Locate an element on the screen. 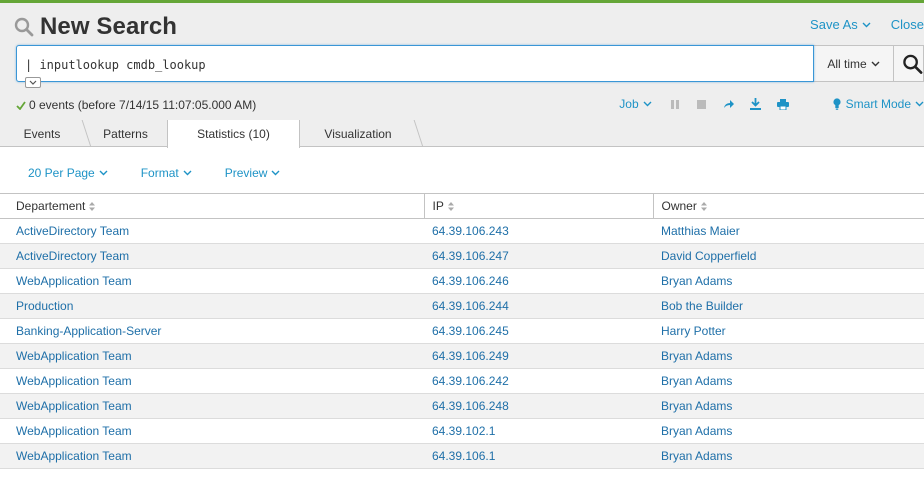 The width and height of the screenshot is (924, 480). cell-ip: 64.39.106.248 is located at coordinates (538, 406).